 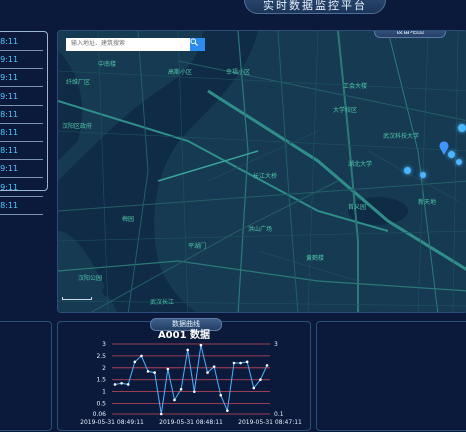 What do you see at coordinates (77, 126) in the screenshot?
I see `map-label: 汉阳区政府` at bounding box center [77, 126].